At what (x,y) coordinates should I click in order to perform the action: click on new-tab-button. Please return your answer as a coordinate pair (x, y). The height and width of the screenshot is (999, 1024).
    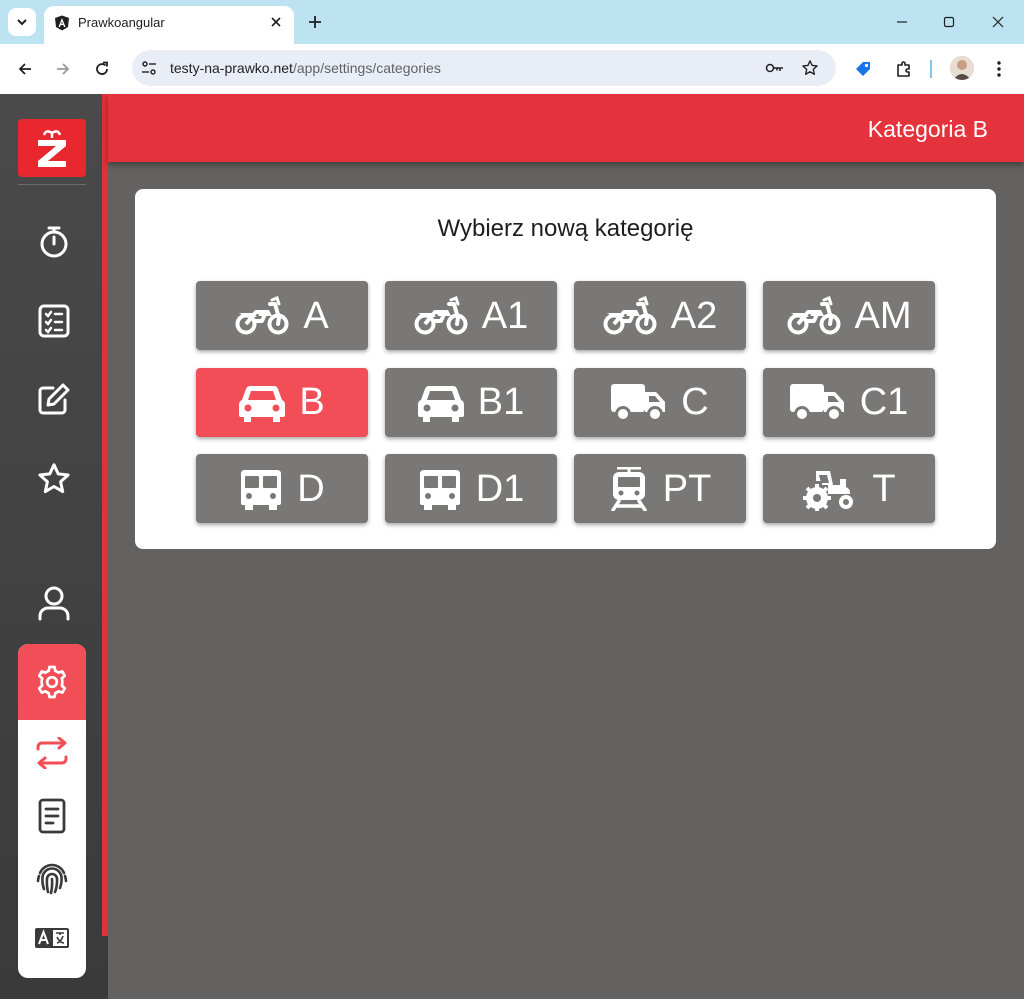
    Looking at the image, I should click on (315, 22).